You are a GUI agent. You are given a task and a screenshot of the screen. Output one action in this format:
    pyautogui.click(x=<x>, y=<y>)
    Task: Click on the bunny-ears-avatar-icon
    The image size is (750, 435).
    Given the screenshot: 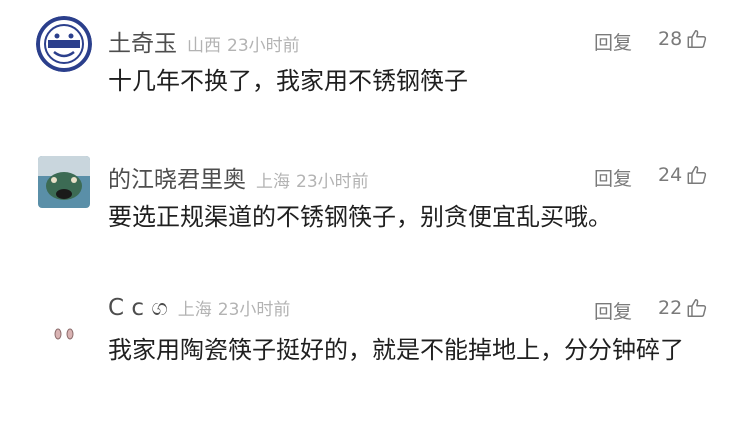 What is the action you would take?
    pyautogui.click(x=64, y=321)
    